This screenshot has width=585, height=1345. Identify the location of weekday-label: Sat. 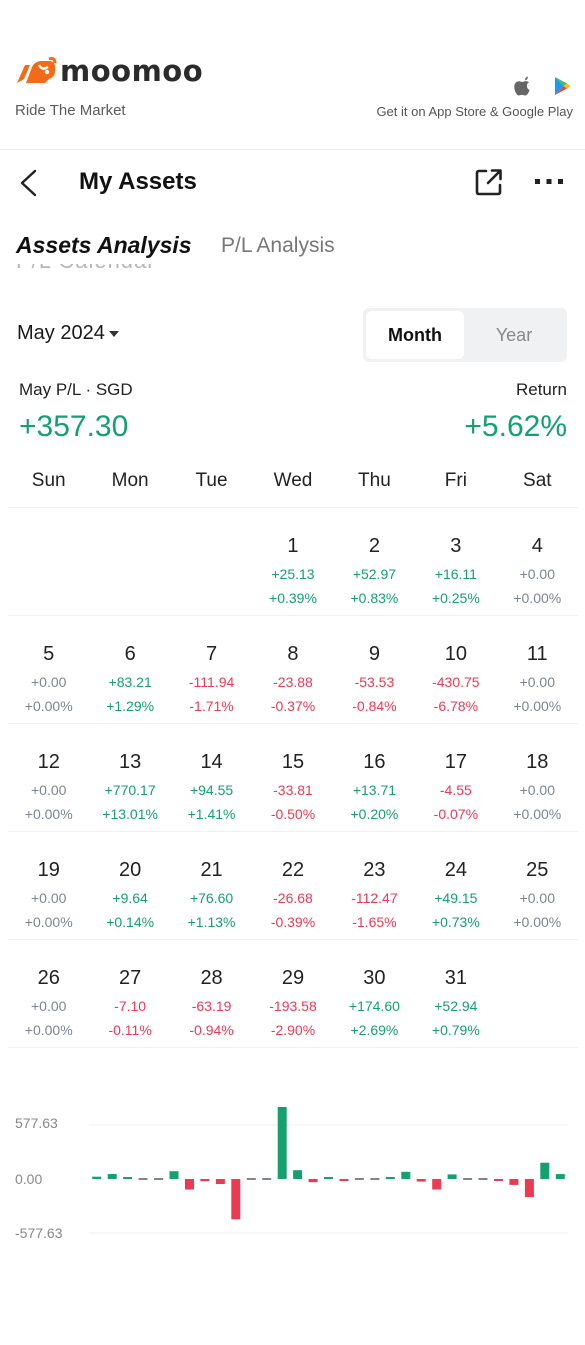
(537, 480).